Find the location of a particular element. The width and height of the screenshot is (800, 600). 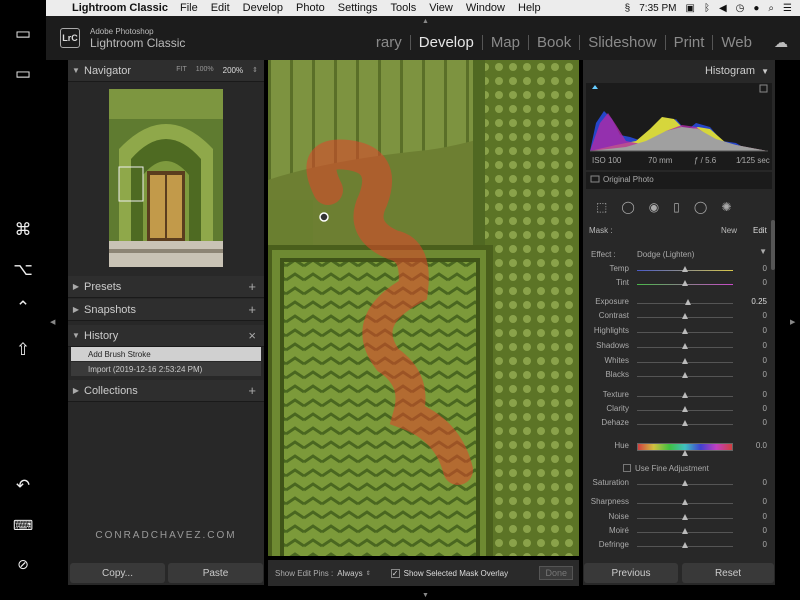

brush-tool-icon: ✺ is located at coordinates (726, 207).